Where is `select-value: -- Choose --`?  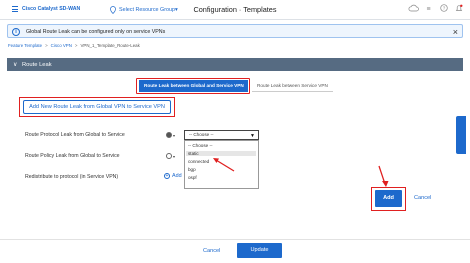 select-value: -- Choose -- is located at coordinates (201, 134).